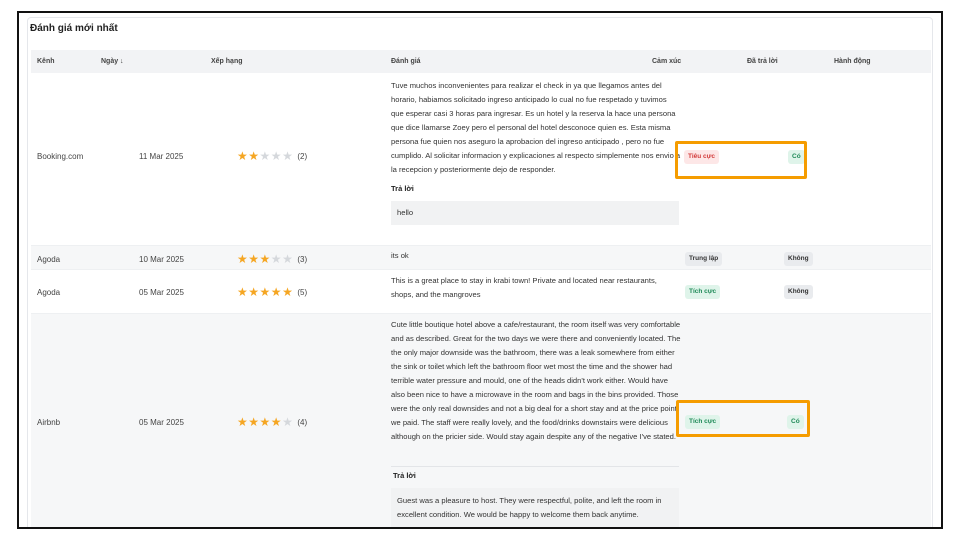  What do you see at coordinates (74, 28) in the screenshot?
I see `section-title: Đánh giá mới nhất` at bounding box center [74, 28].